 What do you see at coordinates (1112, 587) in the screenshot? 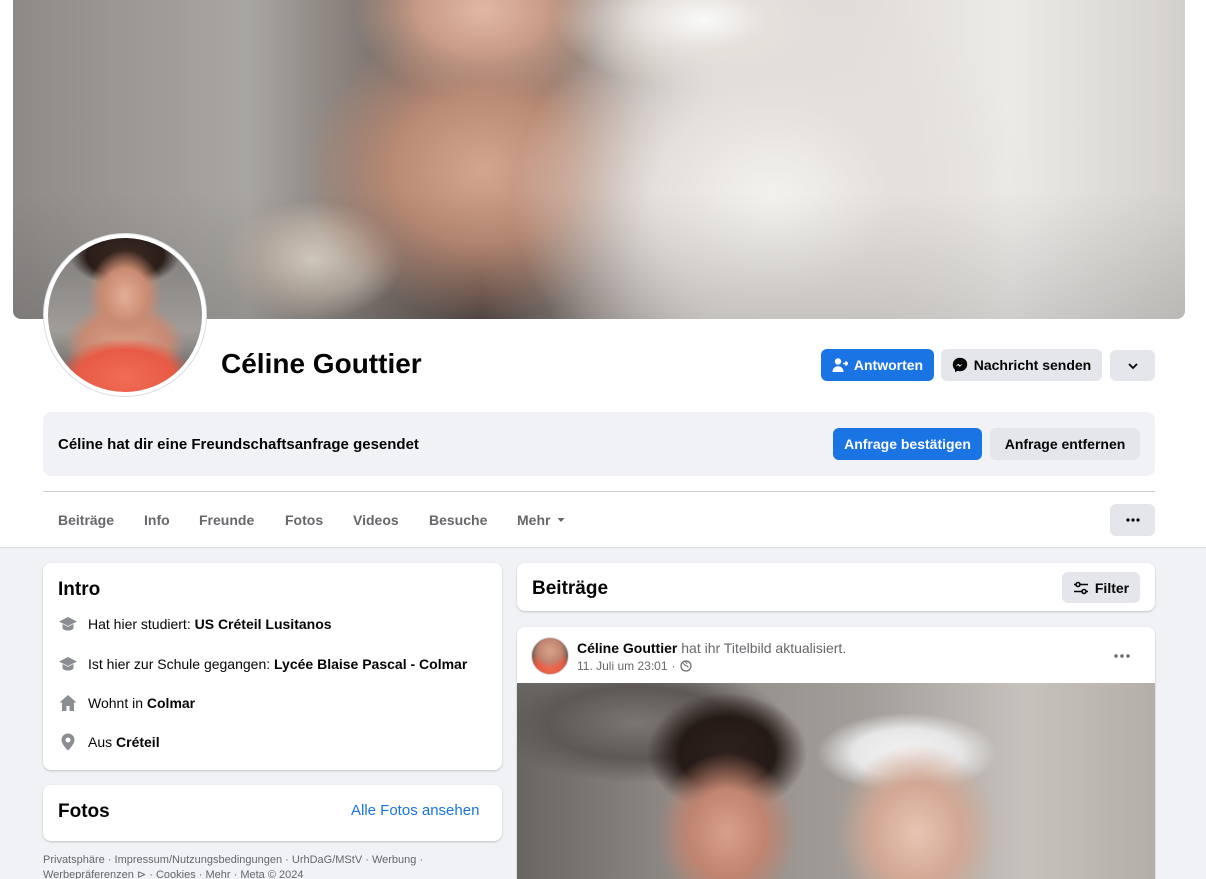
I see `filter-button-label: Filter` at bounding box center [1112, 587].